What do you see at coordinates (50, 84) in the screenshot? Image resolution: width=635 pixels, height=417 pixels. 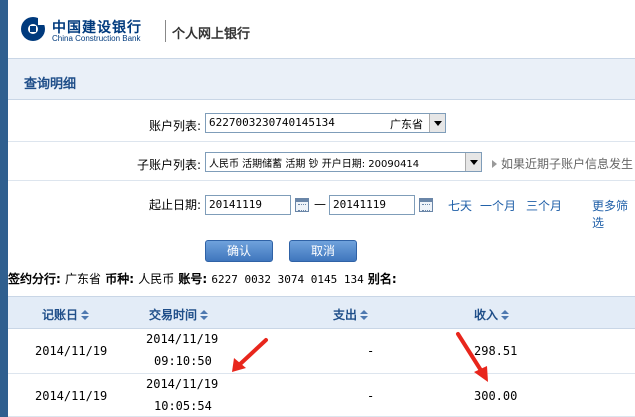 I see `page-title: 查询明细` at bounding box center [50, 84].